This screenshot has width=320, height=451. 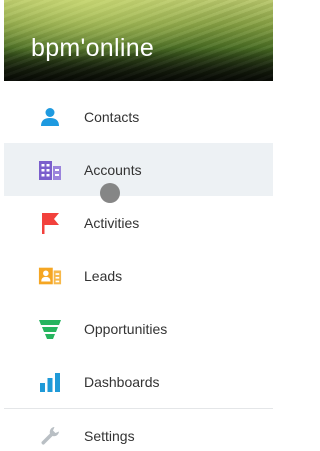 I want to click on menu-item-opportunities: Opportunities, so click(x=138, y=328).